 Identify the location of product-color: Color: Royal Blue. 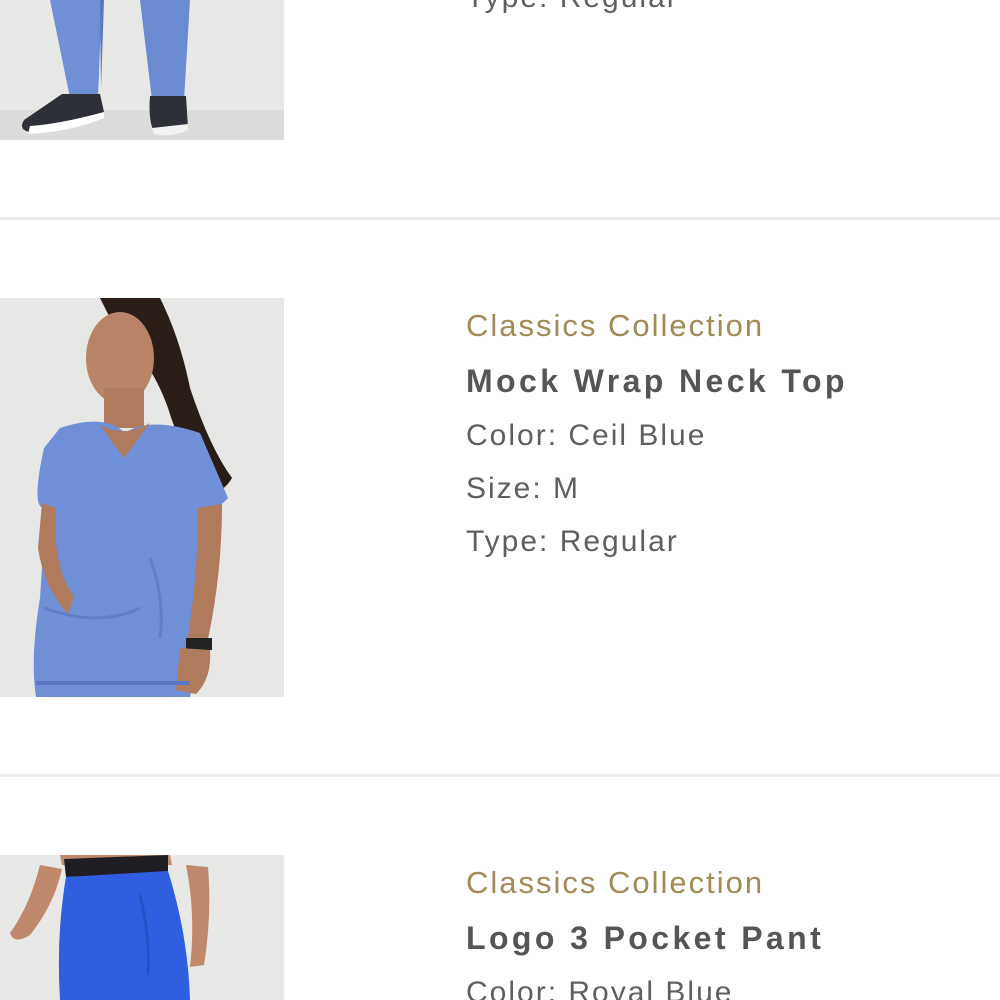
(600, 988).